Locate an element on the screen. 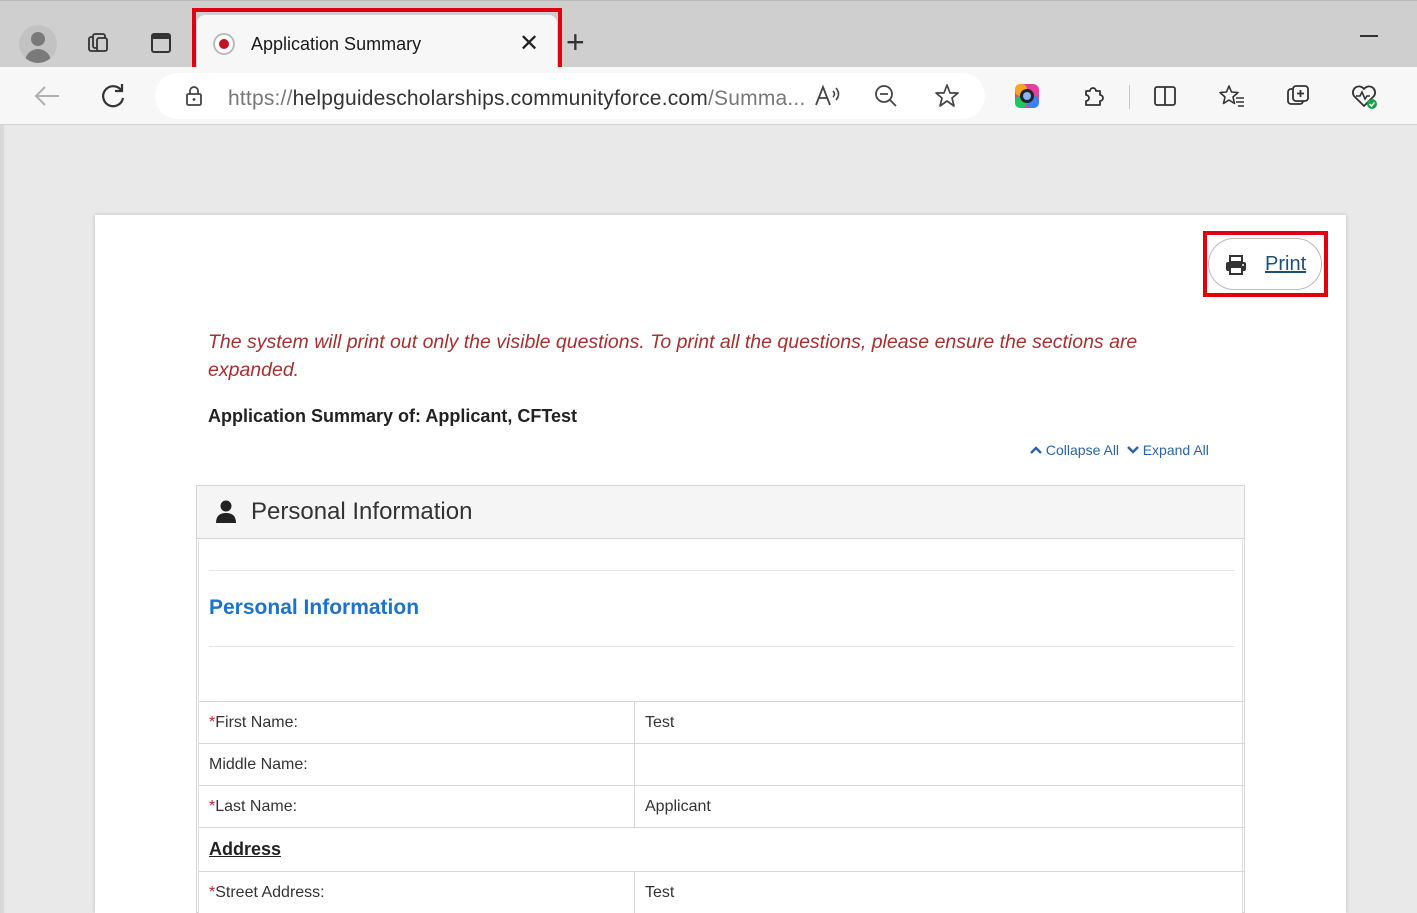 The image size is (1417, 913). refresh-icon is located at coordinates (113, 96).